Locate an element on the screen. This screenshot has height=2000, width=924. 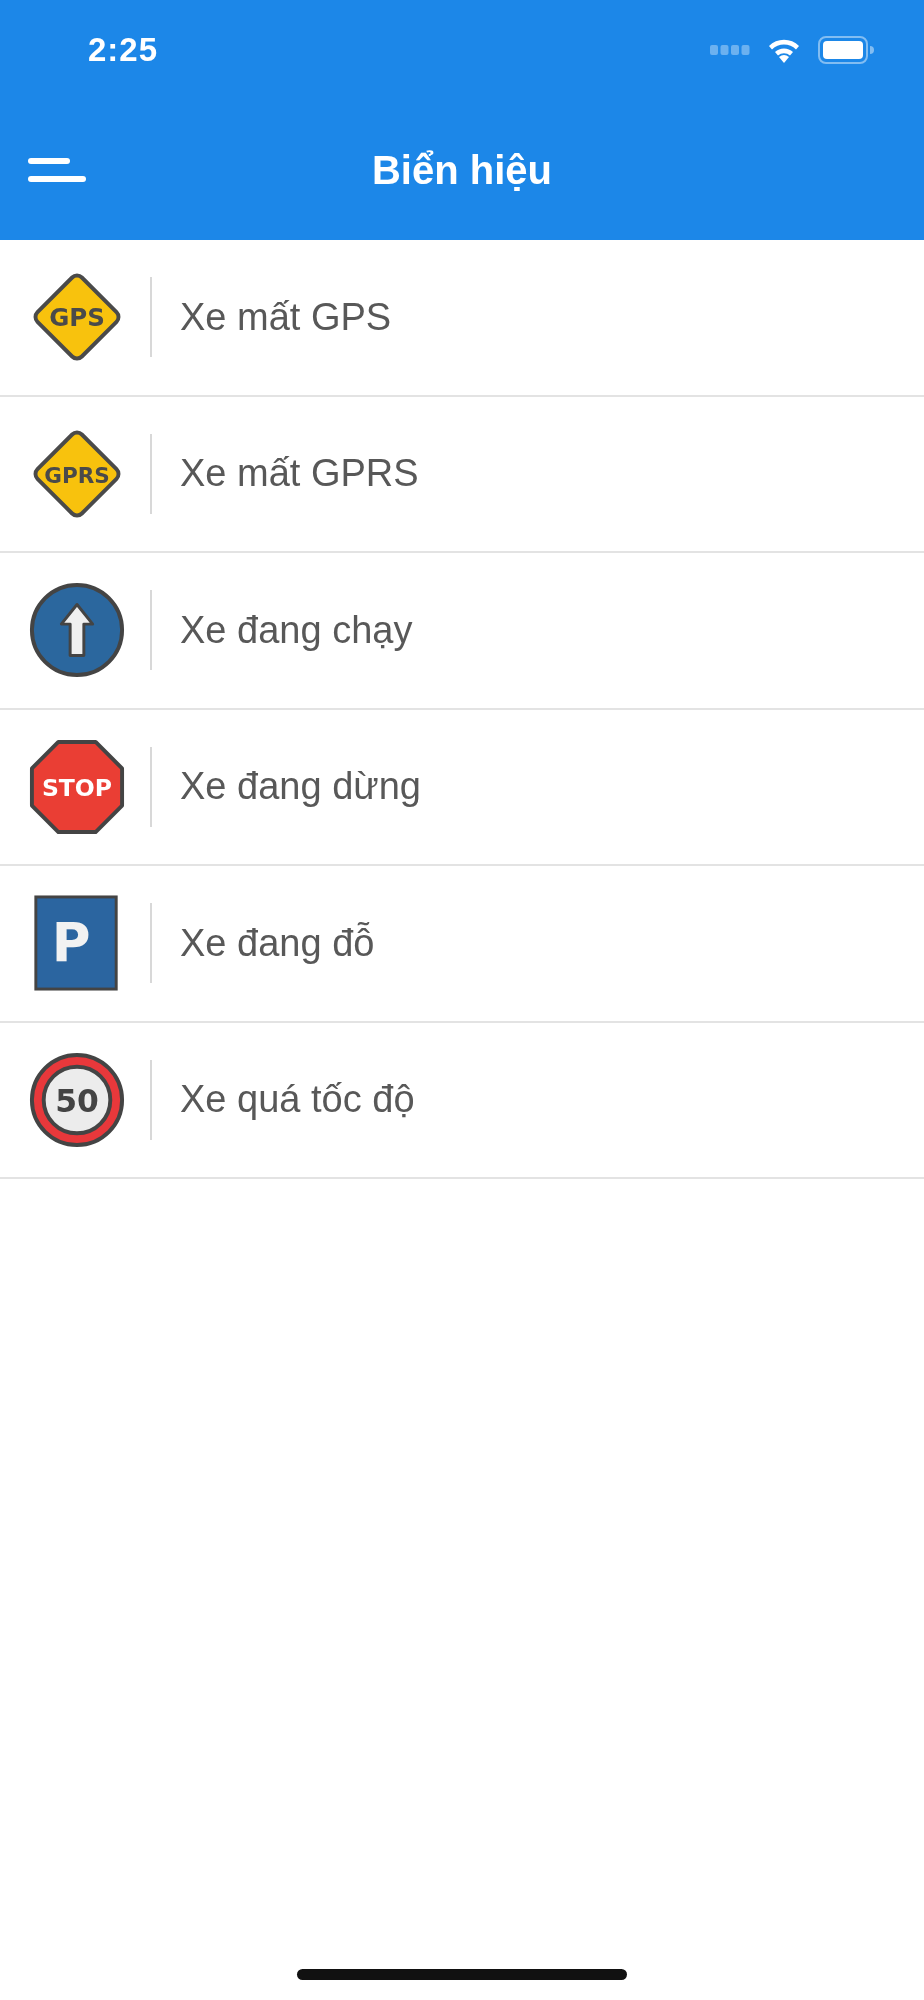
sign-text: GPRS is located at coordinates (77, 475).